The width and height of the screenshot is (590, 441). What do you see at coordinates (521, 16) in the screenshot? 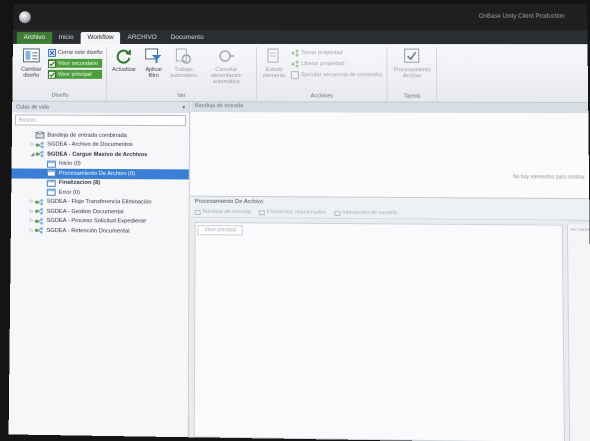
I see `window-title: OnBase Unity Client Production` at bounding box center [521, 16].